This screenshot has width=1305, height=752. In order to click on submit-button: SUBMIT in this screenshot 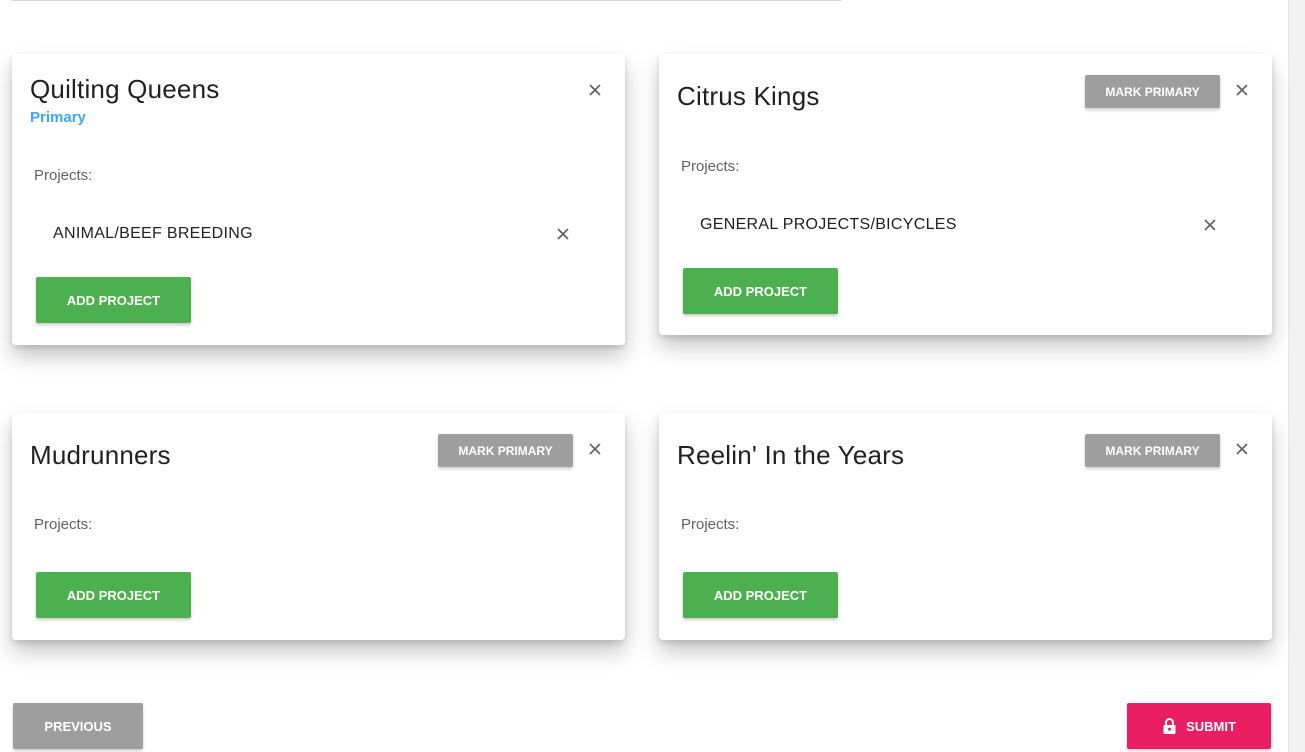, I will do `click(1199, 726)`.